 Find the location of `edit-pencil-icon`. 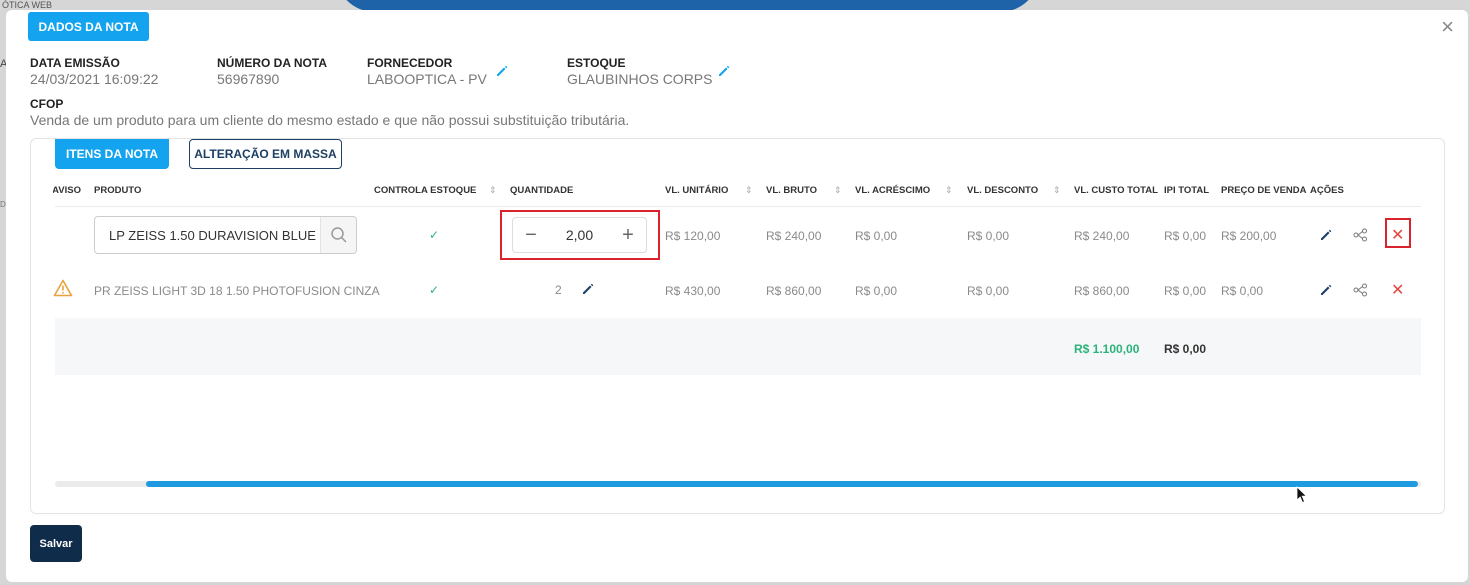

edit-pencil-icon is located at coordinates (1326, 235).